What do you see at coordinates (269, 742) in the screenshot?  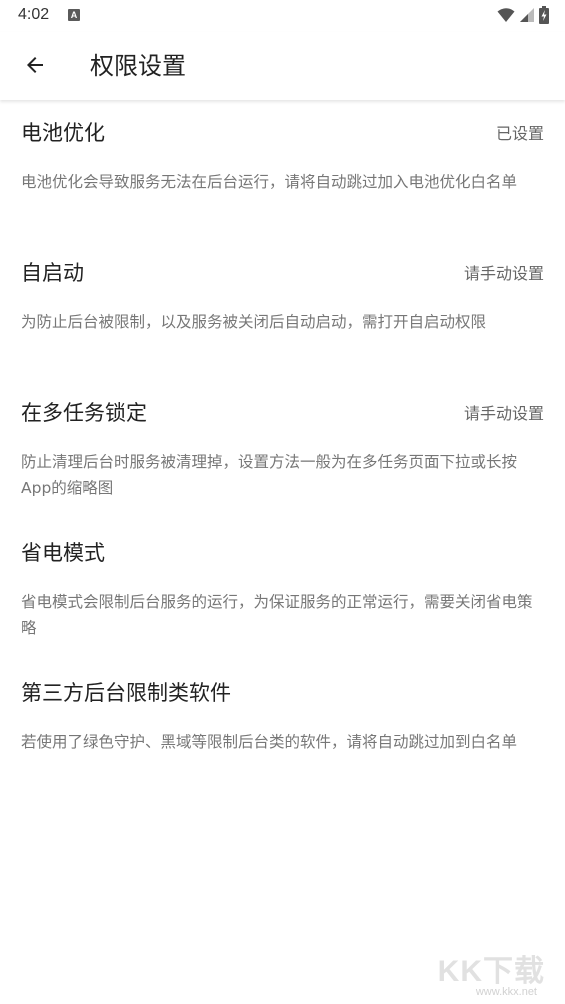 I see `setting-description: 若使用了绿色守护、黑域等限制后台类的软件，请将自动跳过加到白名单` at bounding box center [269, 742].